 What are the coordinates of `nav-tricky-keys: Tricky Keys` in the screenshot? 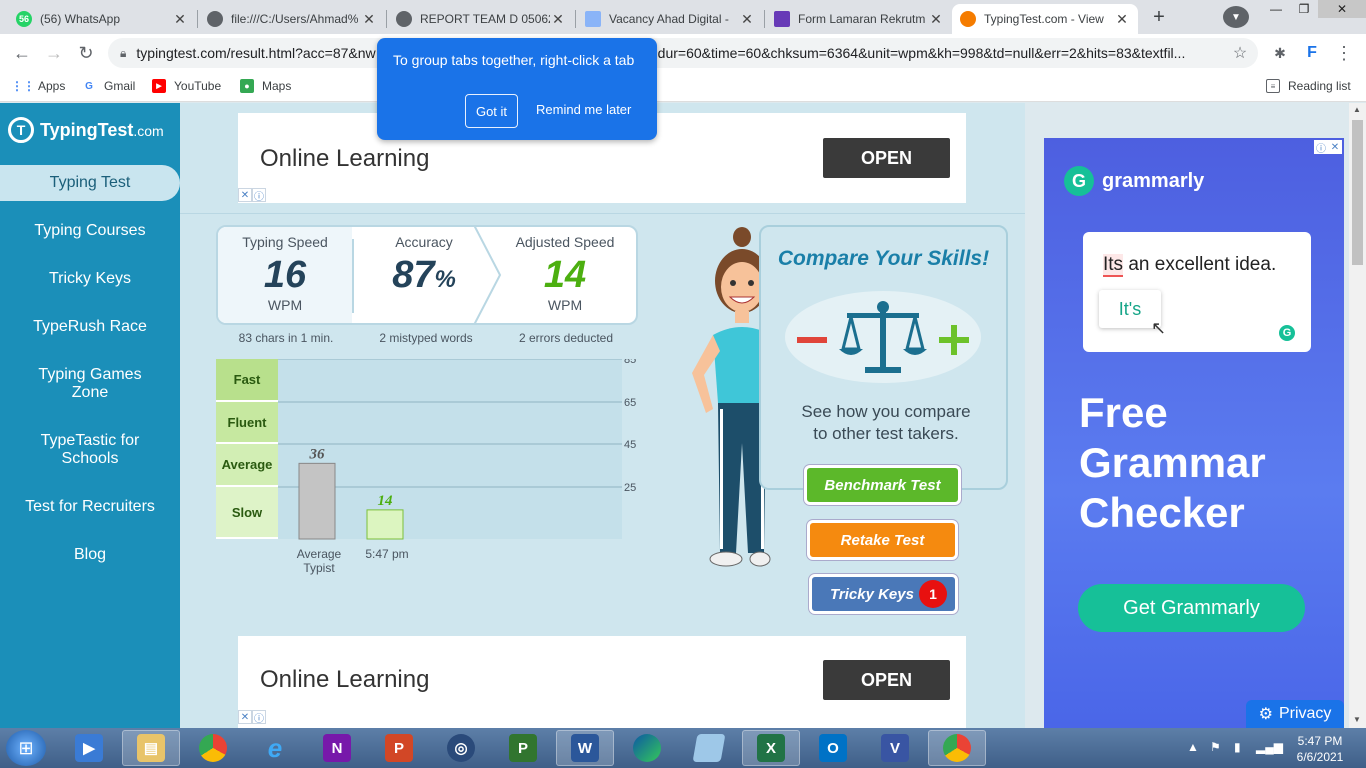 It's located at (90, 279).